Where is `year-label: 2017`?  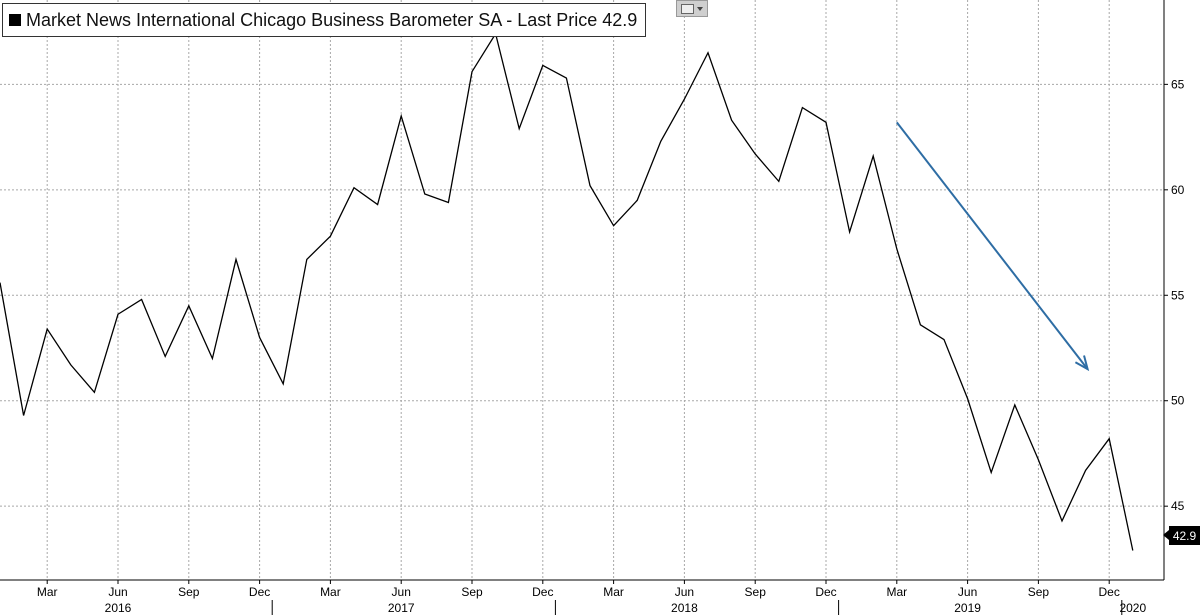 year-label: 2017 is located at coordinates (401, 608).